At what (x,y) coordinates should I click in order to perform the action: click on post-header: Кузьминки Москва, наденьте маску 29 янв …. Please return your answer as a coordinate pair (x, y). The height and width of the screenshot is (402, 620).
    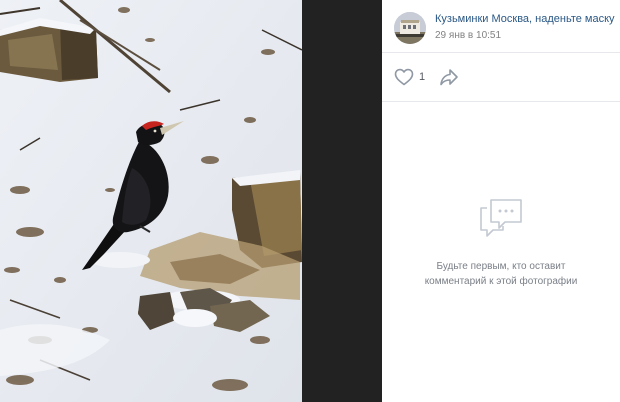
    Looking at the image, I should click on (501, 26).